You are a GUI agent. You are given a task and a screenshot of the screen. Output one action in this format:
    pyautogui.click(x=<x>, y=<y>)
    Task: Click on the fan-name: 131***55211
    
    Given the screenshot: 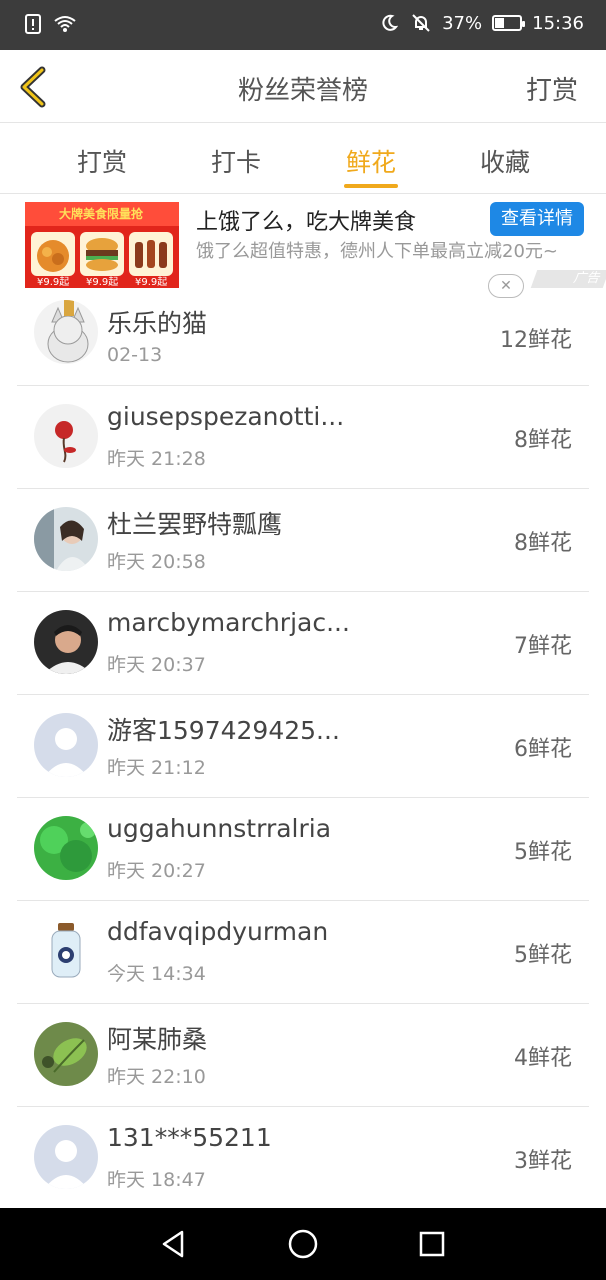 What is the action you would take?
    pyautogui.click(x=189, y=1137)
    